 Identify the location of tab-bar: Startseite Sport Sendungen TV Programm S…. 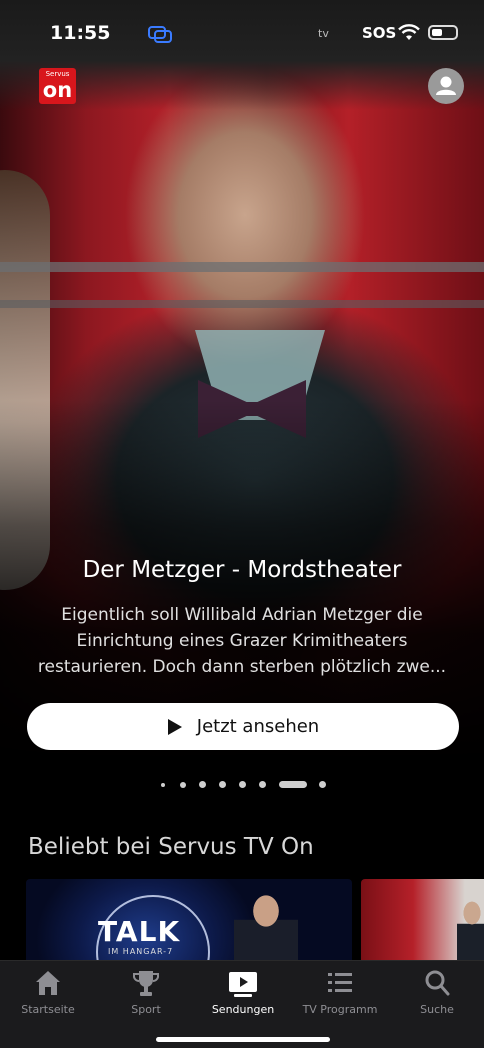
(242, 1004).